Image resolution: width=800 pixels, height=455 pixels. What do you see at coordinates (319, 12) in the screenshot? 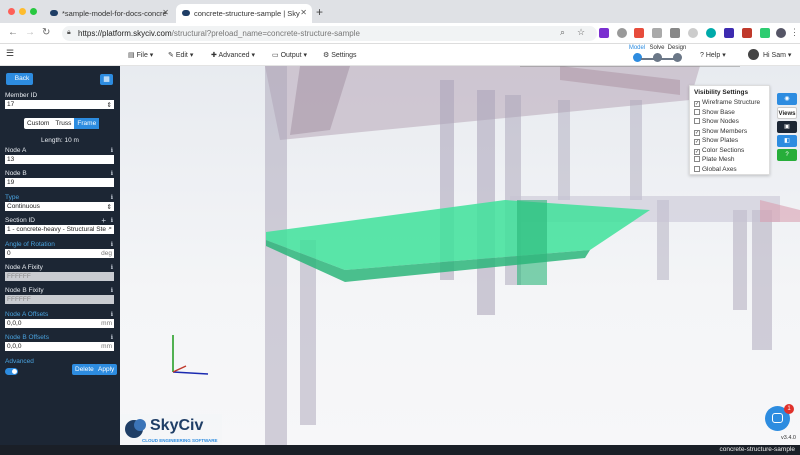
I see `new-tab-icon: +` at bounding box center [319, 12].